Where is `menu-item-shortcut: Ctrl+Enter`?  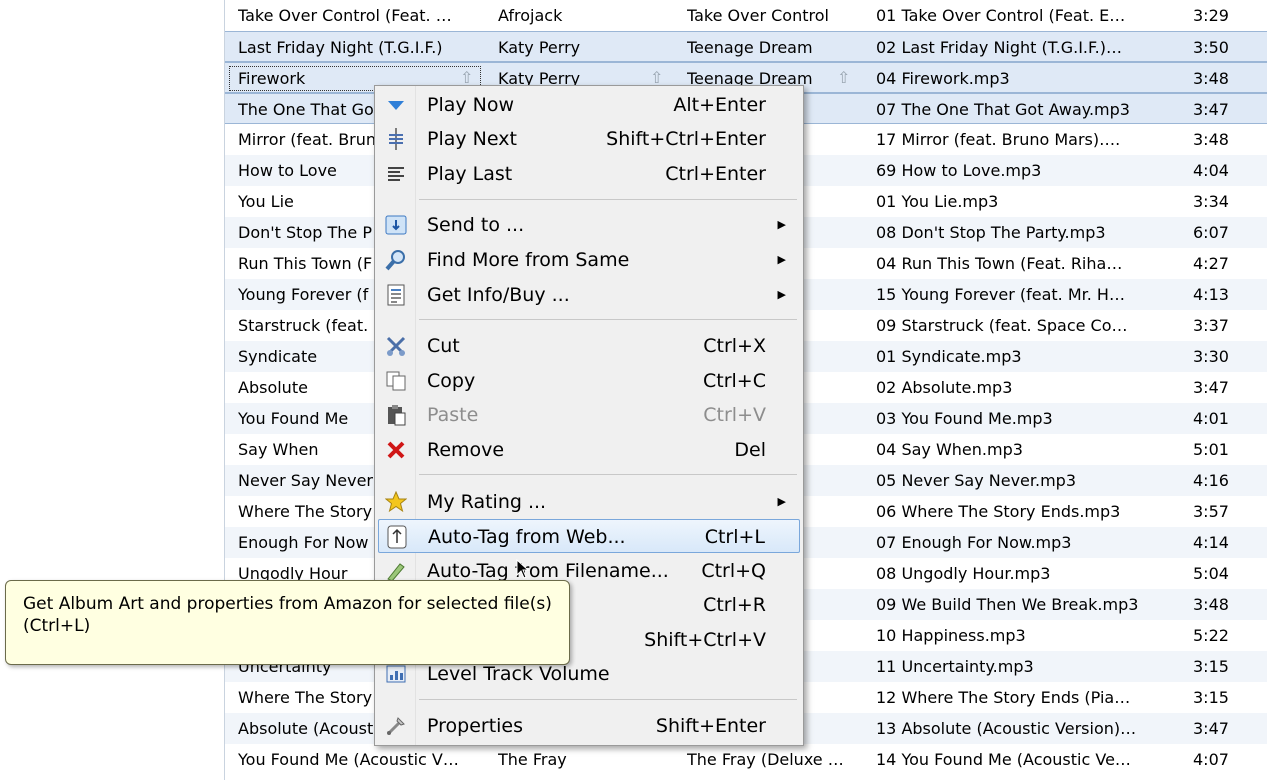
menu-item-shortcut: Ctrl+Enter is located at coordinates (715, 174).